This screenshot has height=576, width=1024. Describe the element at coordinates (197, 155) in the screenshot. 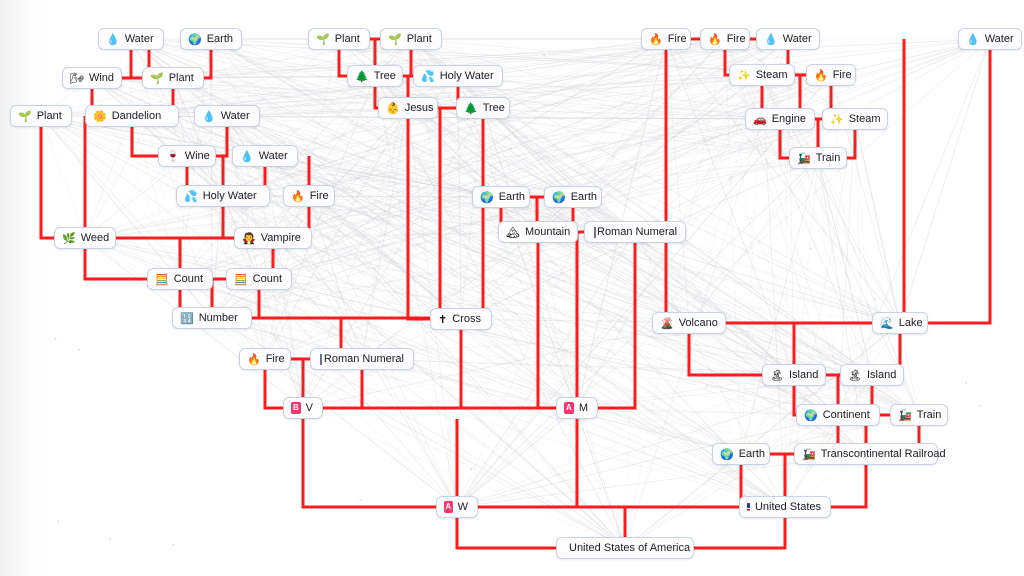

I see `craft-node-label: Wine` at that location.